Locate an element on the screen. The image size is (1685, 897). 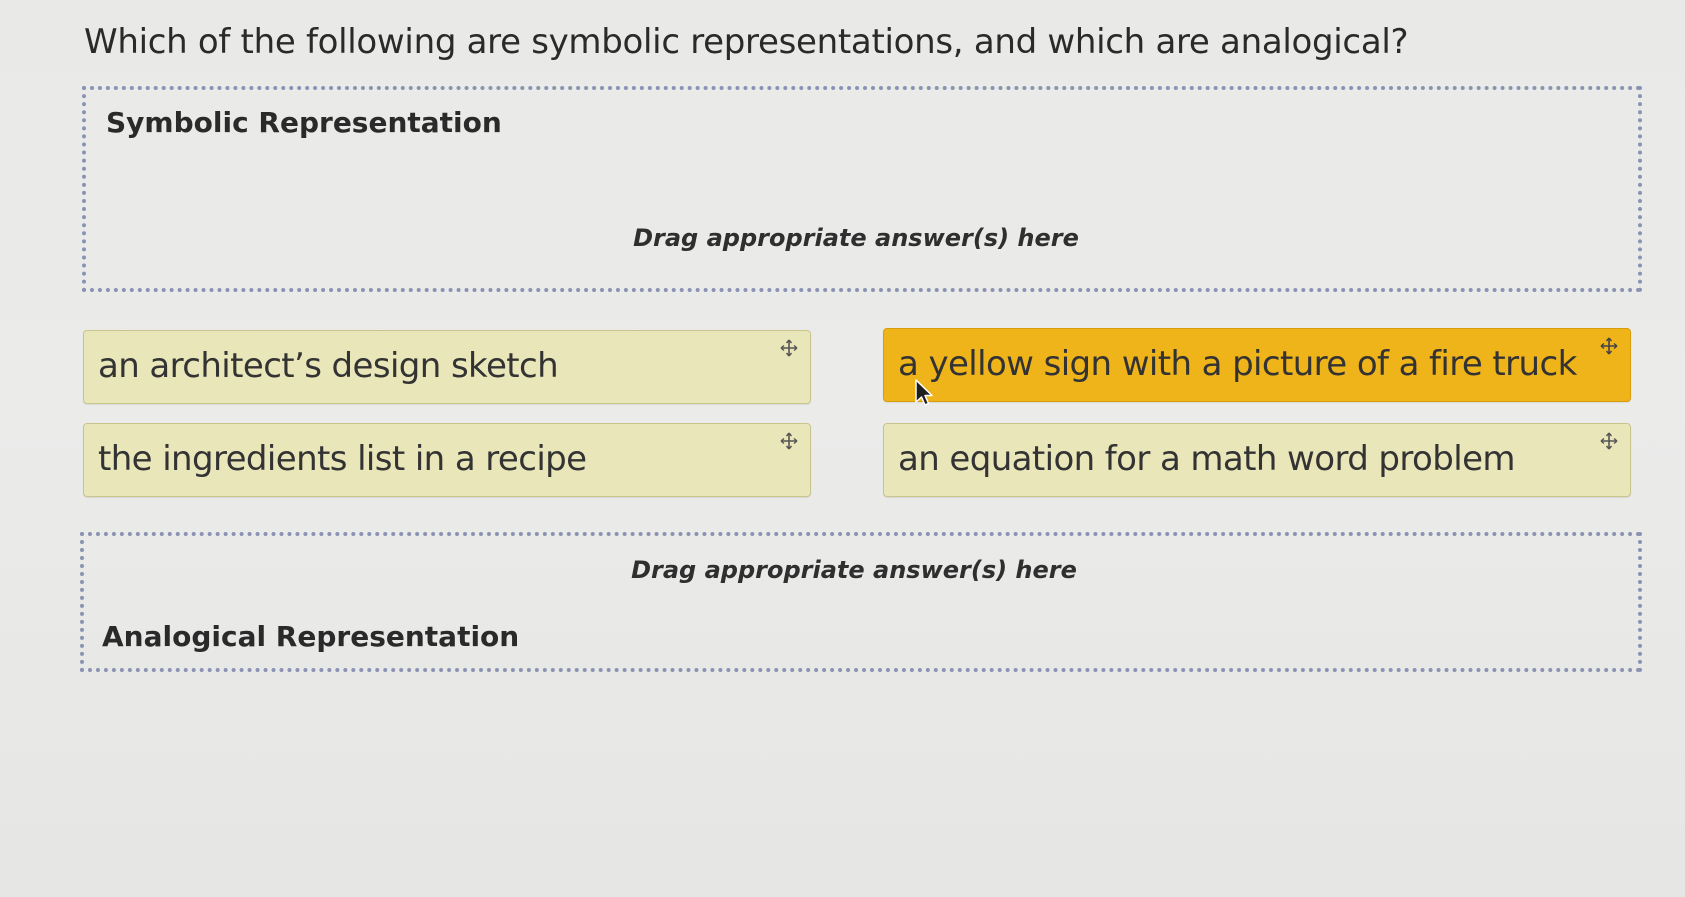
answer-card-architect-sketch: an architect’s design sketch is located at coordinates (447, 367).